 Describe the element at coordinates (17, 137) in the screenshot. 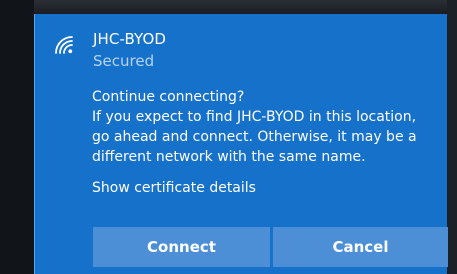

I see `left-background-strip` at that location.